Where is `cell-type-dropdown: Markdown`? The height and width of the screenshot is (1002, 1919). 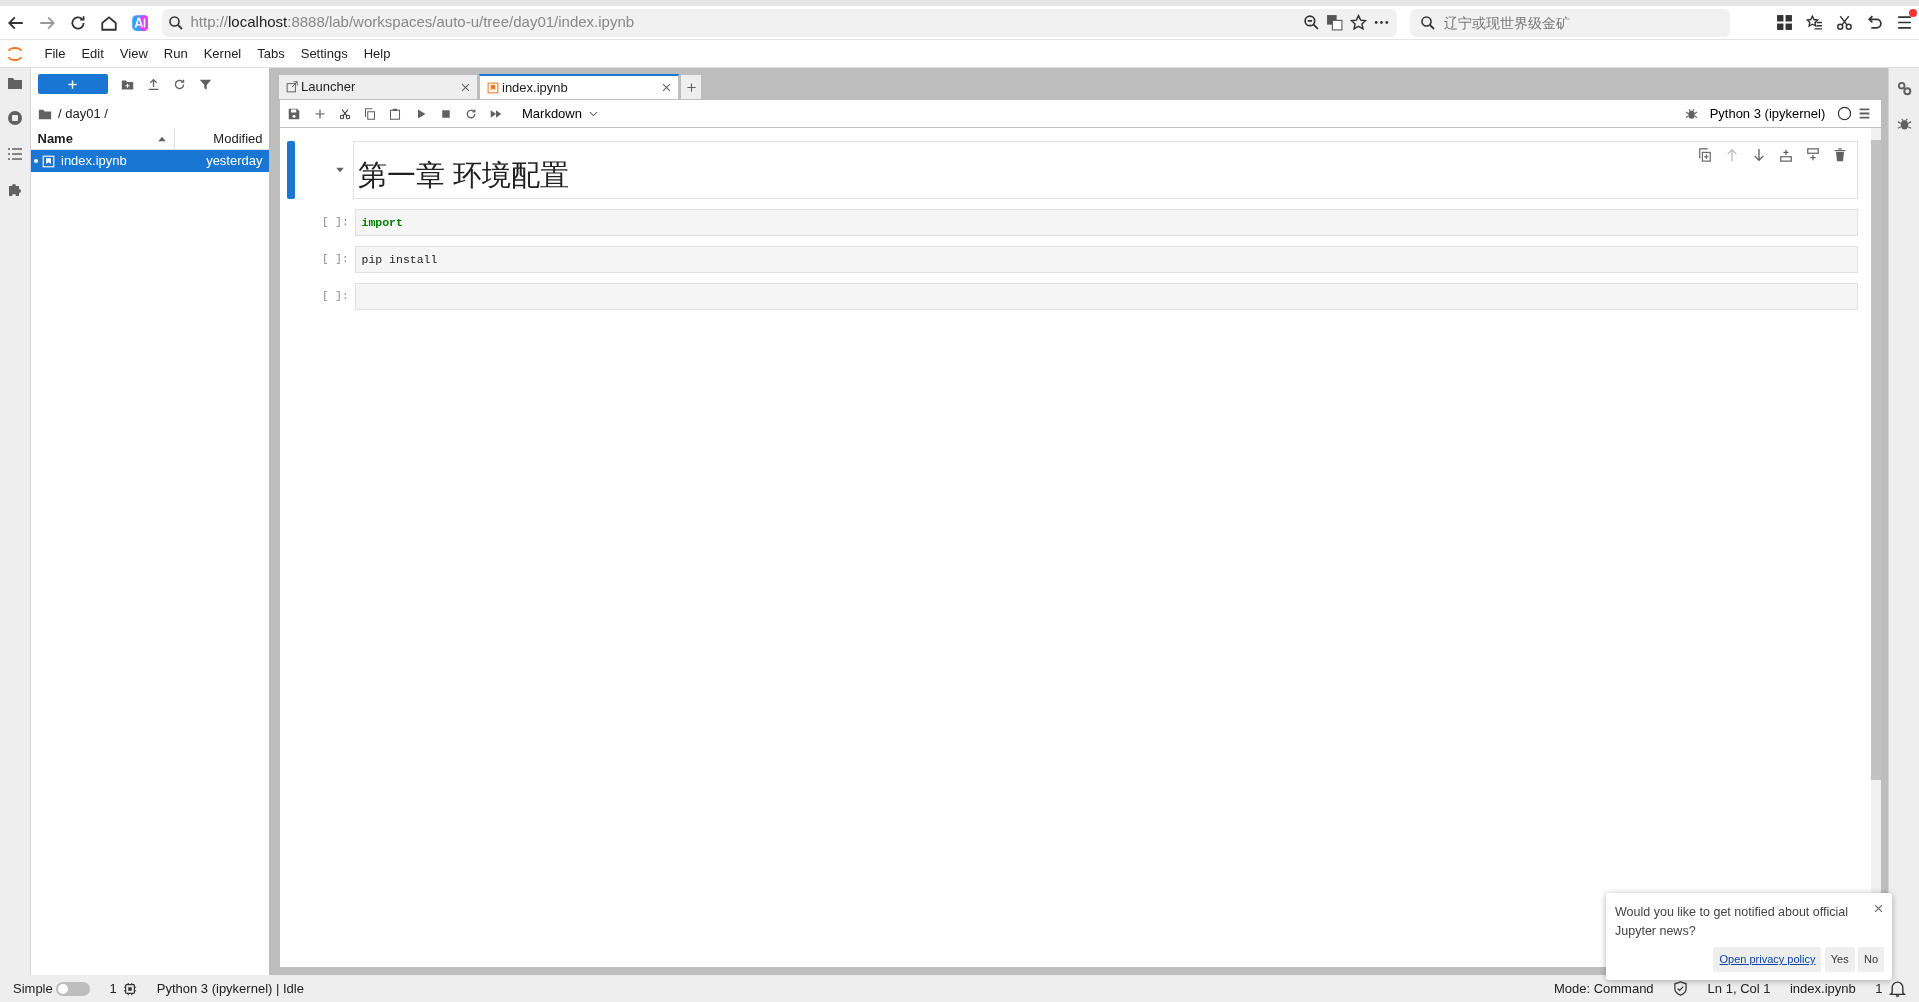
cell-type-dropdown: Markdown is located at coordinates (561, 113).